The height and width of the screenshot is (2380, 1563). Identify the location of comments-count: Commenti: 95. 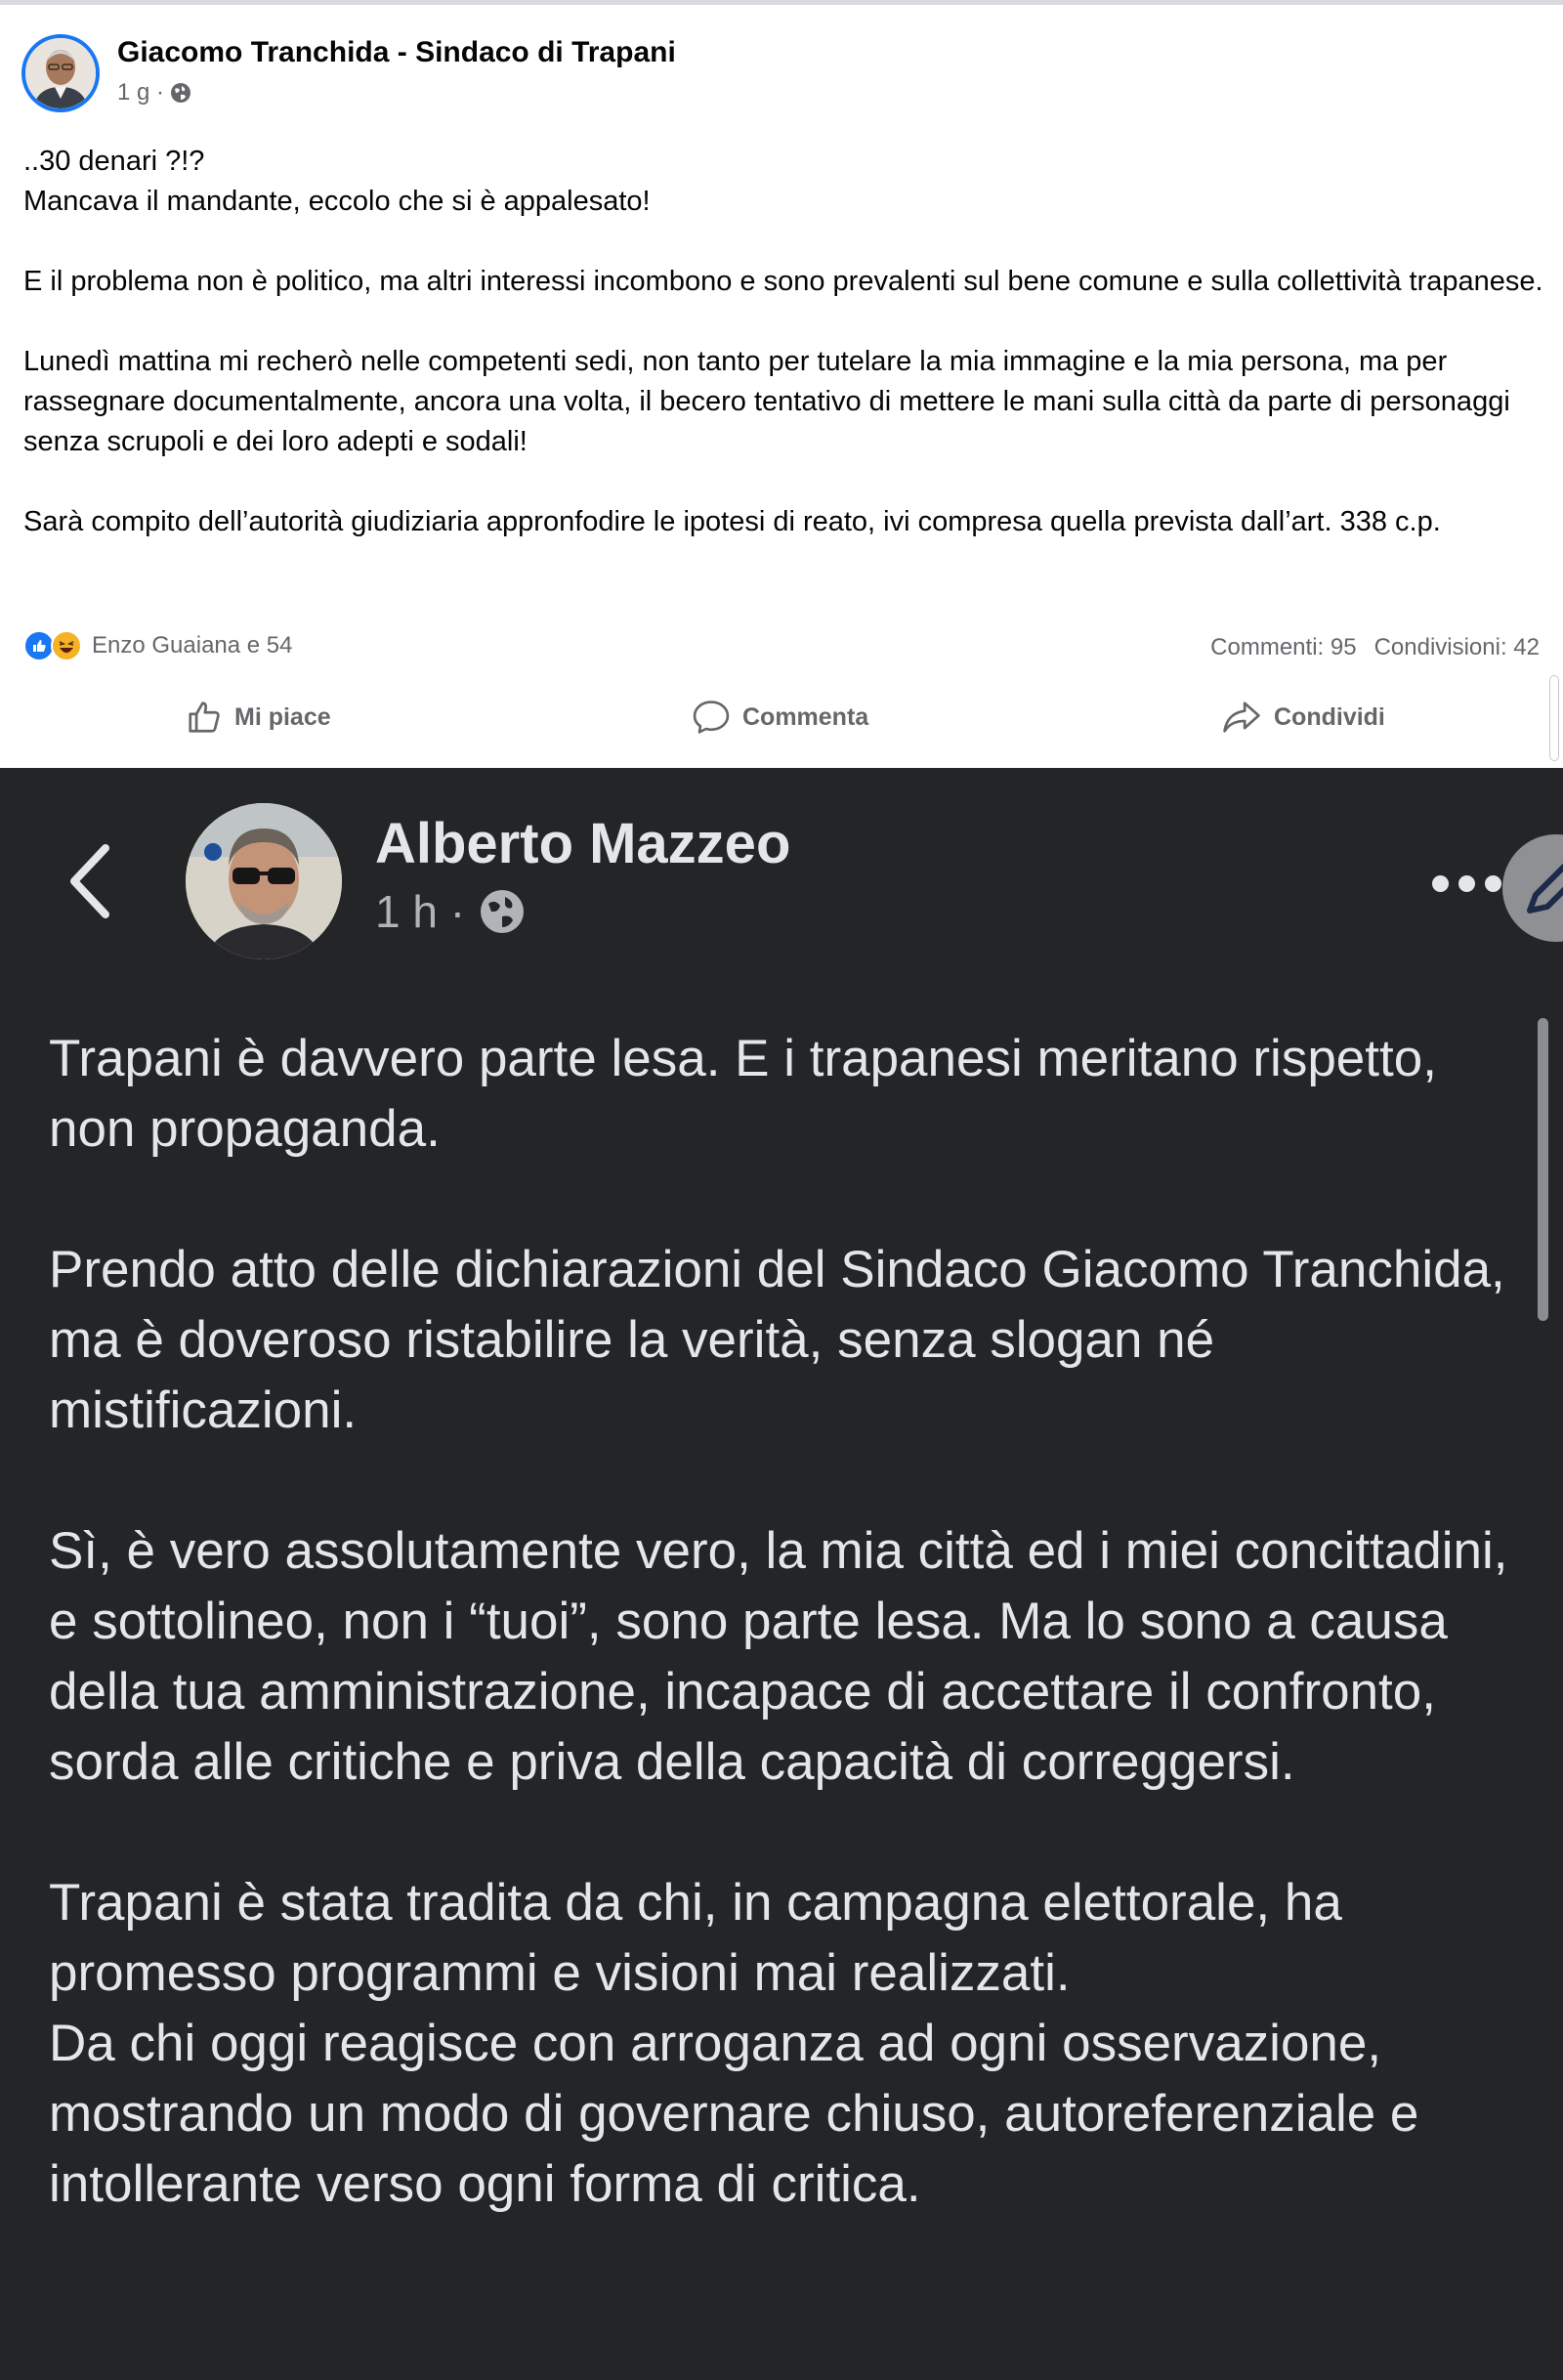
(1283, 647).